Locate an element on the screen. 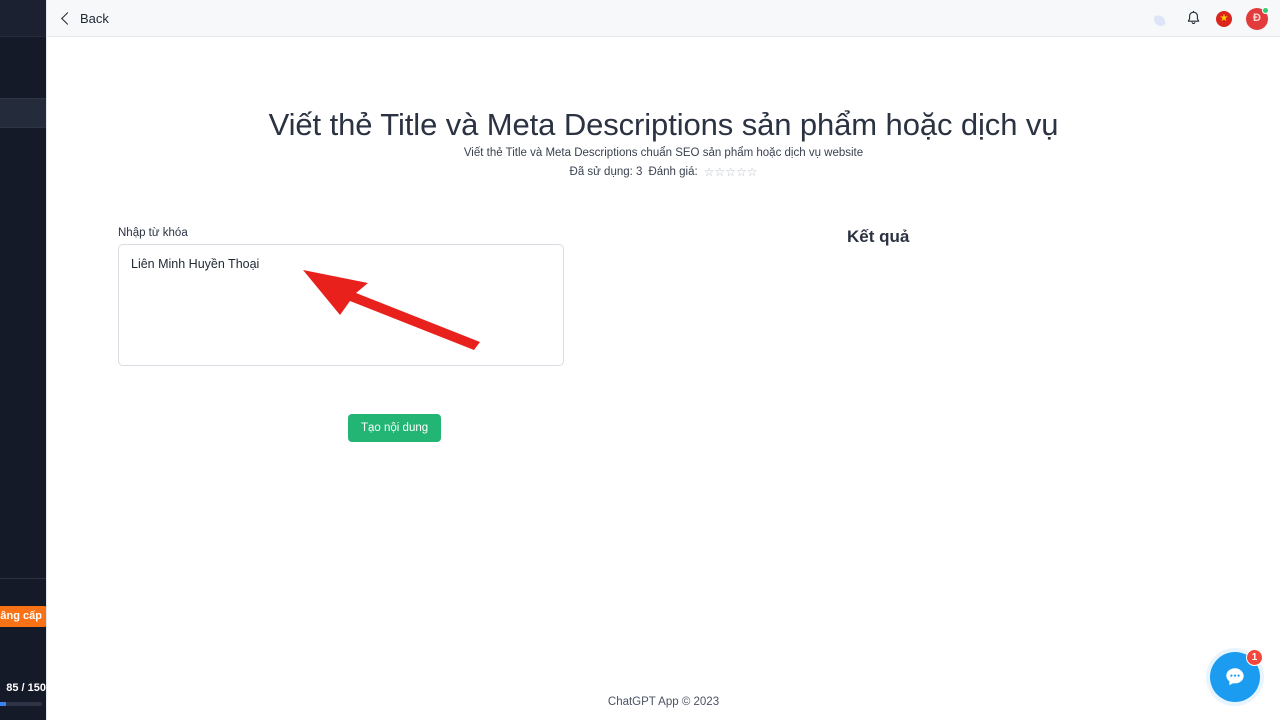  bell-icon is located at coordinates (1193, 17).